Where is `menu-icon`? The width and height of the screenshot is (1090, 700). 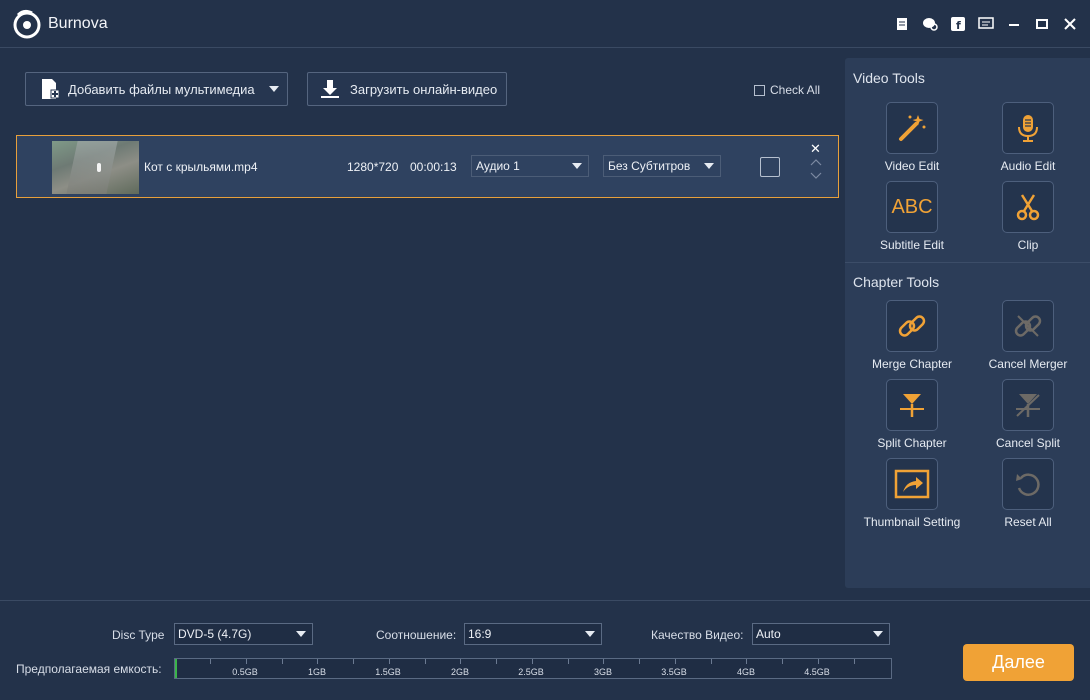
menu-icon is located at coordinates (986, 24).